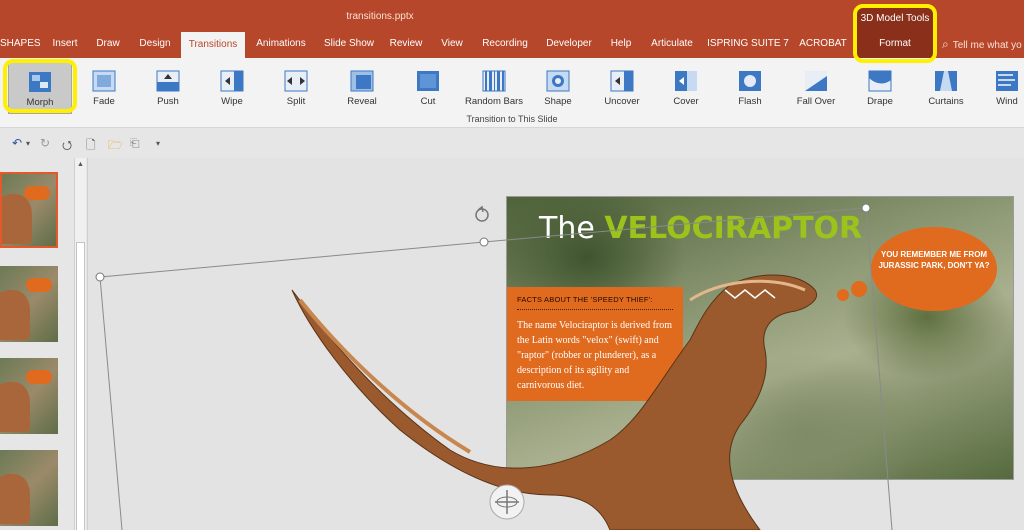 This screenshot has width=1024, height=530. Describe the element at coordinates (595, 302) in the screenshot. I see `facts-heading: FACTS ABOUT THE 'SPEEDY THIEF':` at that location.